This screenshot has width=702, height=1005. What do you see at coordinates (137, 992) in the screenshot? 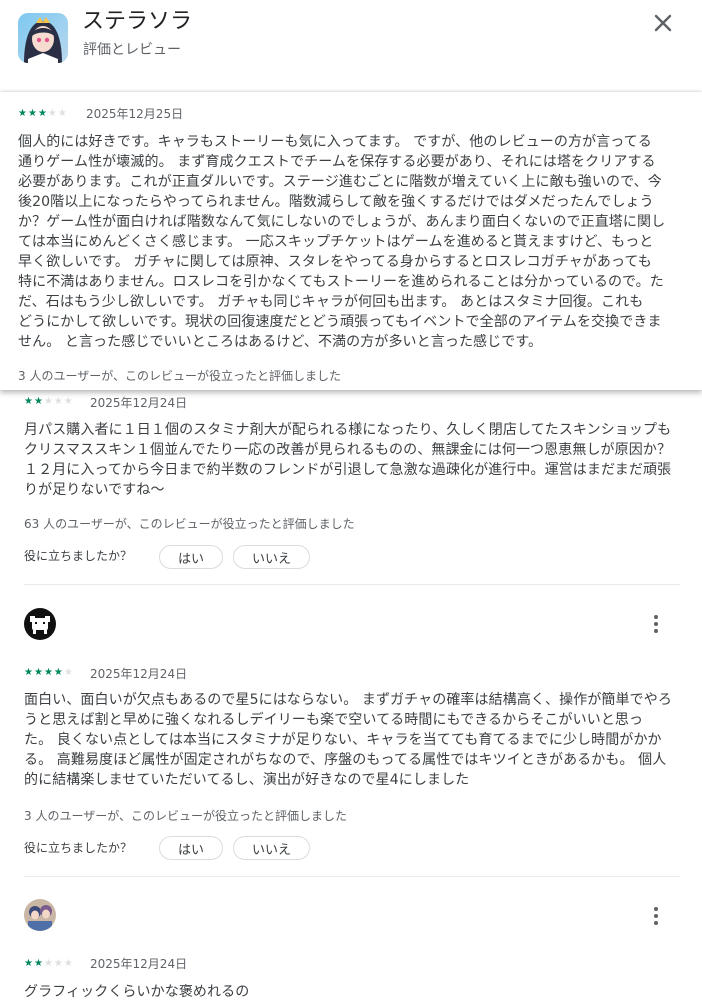
I see `review-text-line: グラフィックくらいかな褒めれるの` at bounding box center [137, 992].